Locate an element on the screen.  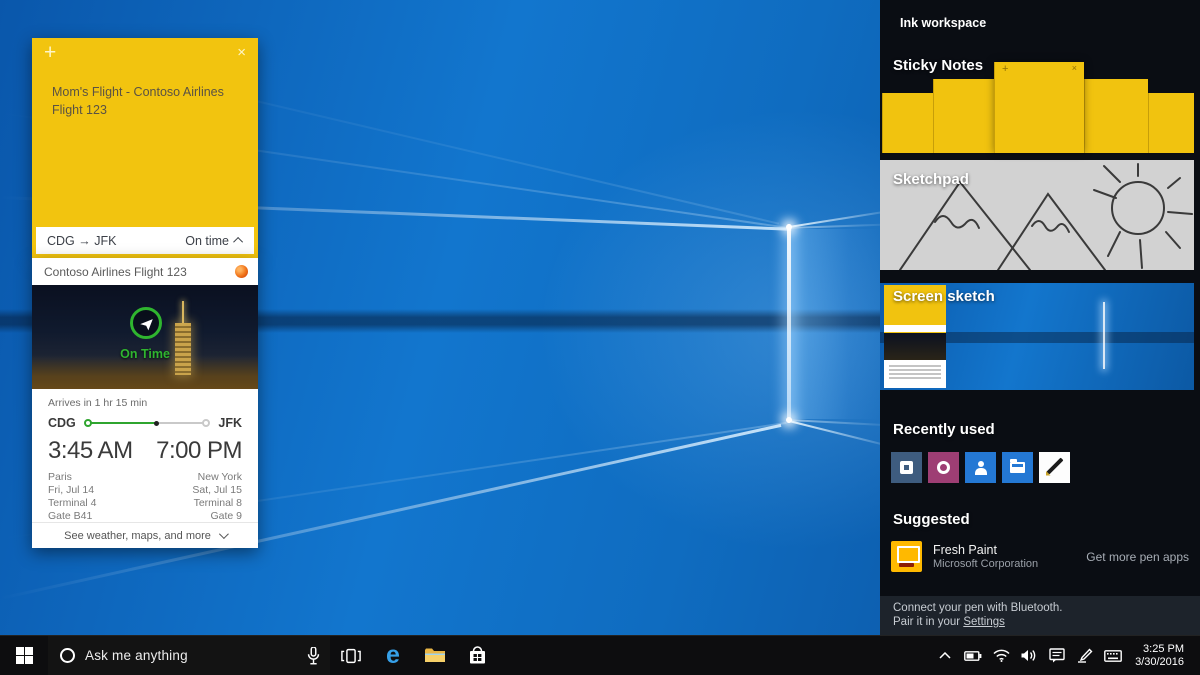
suggested-label: Suggested is located at coordinates (931, 519).